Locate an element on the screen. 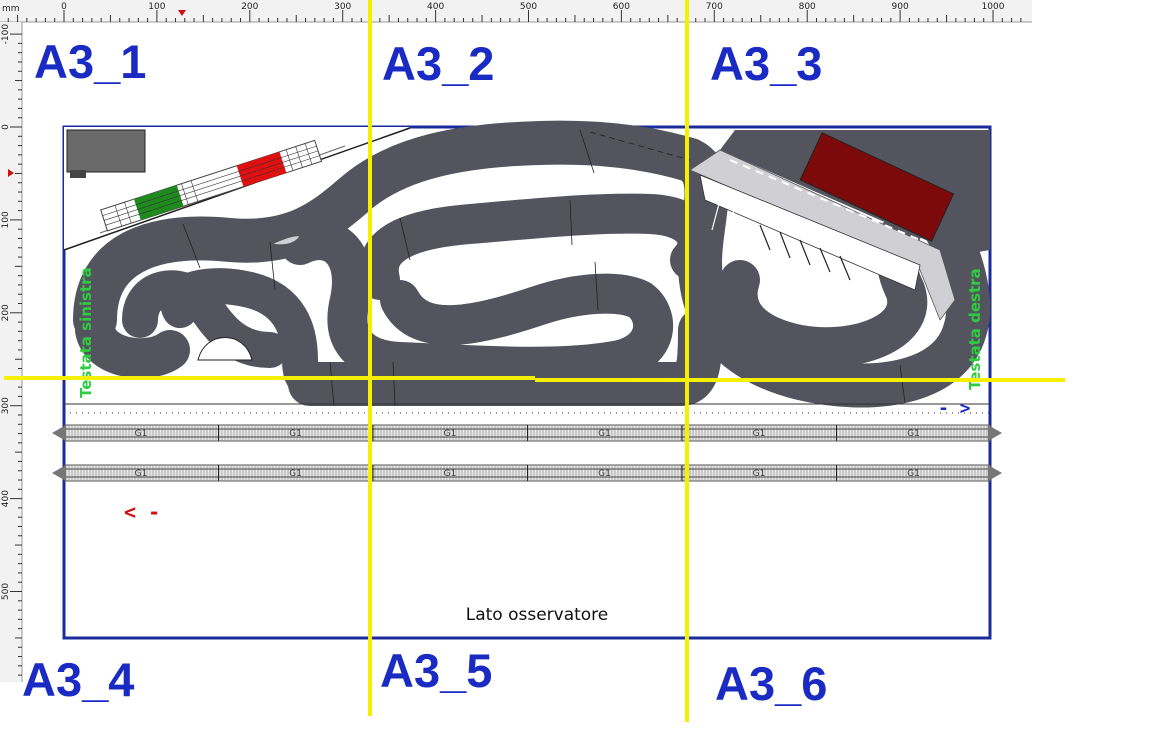  h-tick-label: 0 is located at coordinates (64, 7).